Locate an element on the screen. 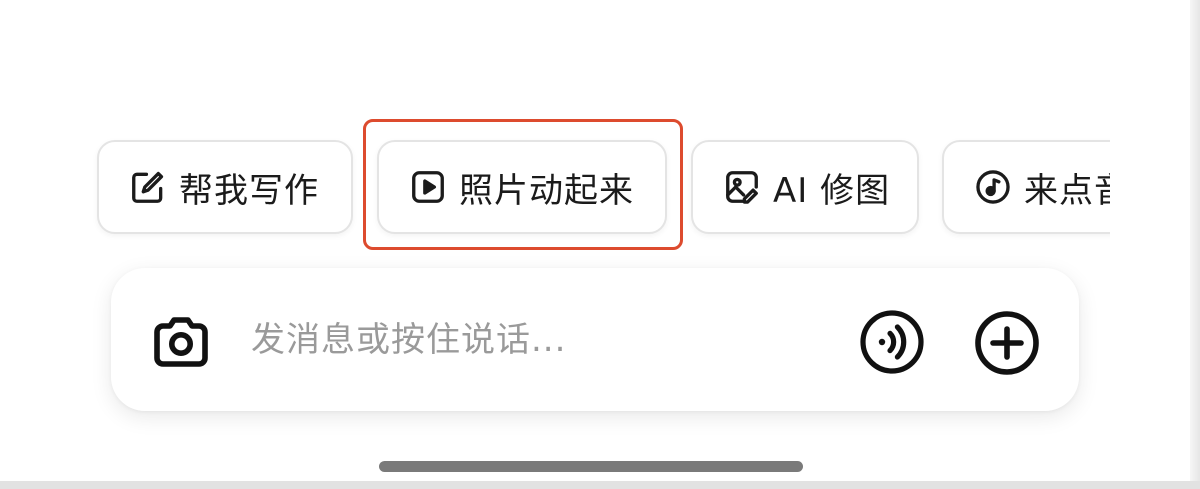 This screenshot has height=489, width=1200. chip-label: 来点音乐 is located at coordinates (1067, 190).